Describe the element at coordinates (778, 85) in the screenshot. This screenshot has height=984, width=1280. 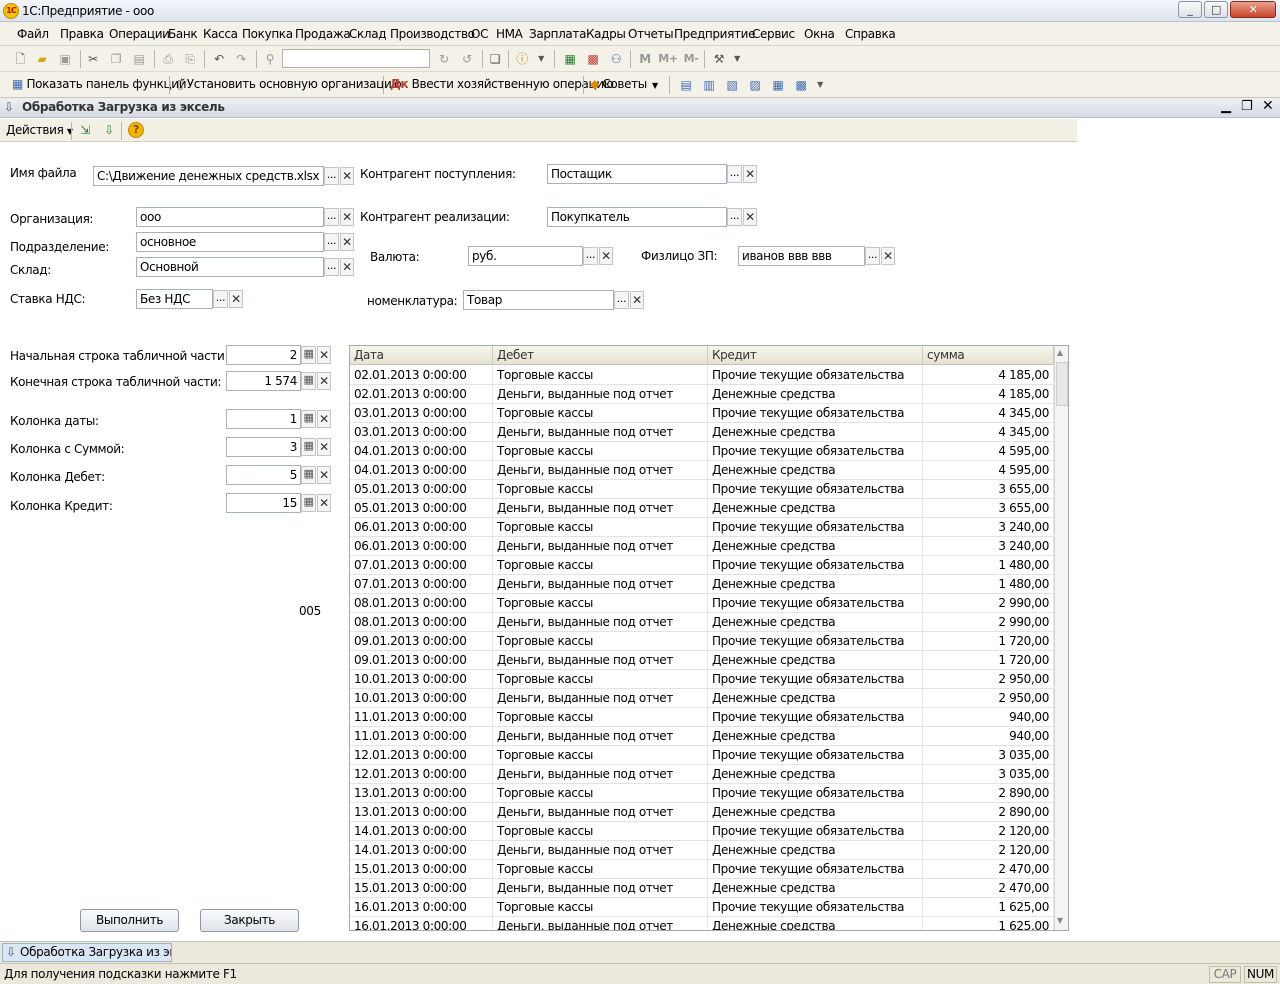
I see `accounts-icon: ▦` at that location.